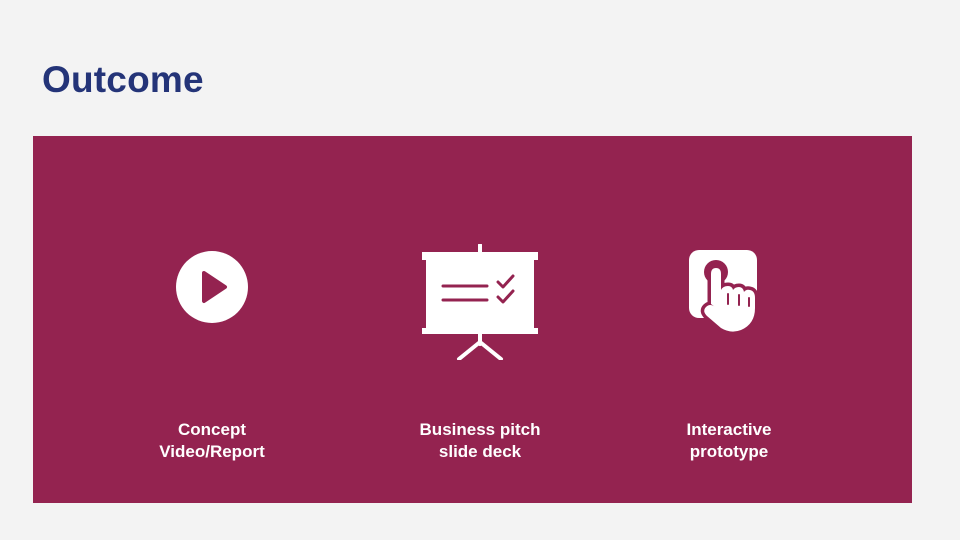 This screenshot has width=960, height=540. I want to click on touch-tap-icon, so click(724, 292).